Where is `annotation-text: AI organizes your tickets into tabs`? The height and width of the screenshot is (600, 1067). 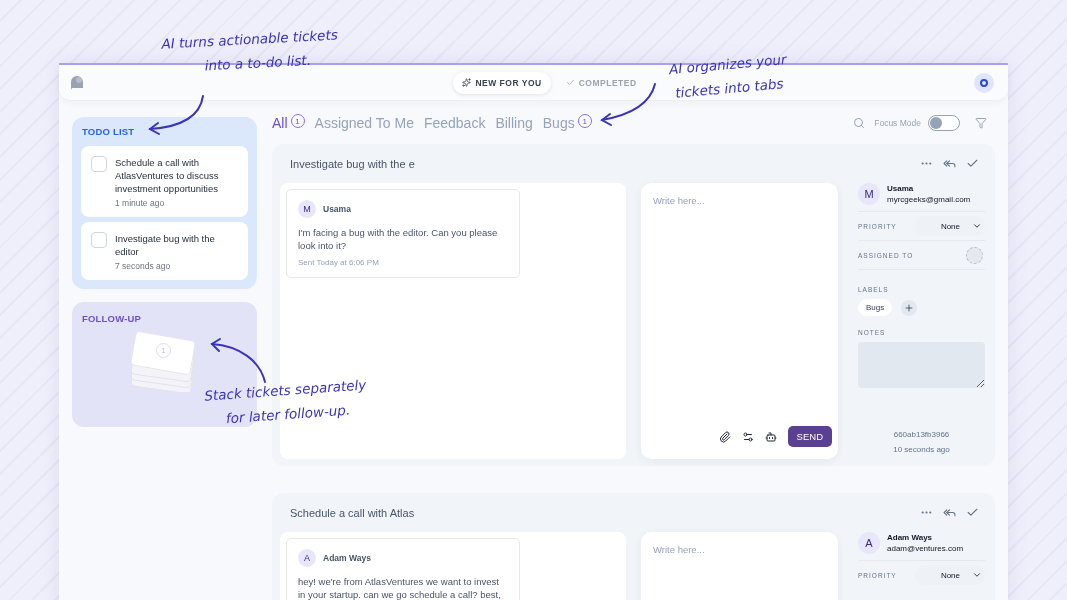
annotation-text: AI organizes your tickets into tabs is located at coordinates (728, 76).